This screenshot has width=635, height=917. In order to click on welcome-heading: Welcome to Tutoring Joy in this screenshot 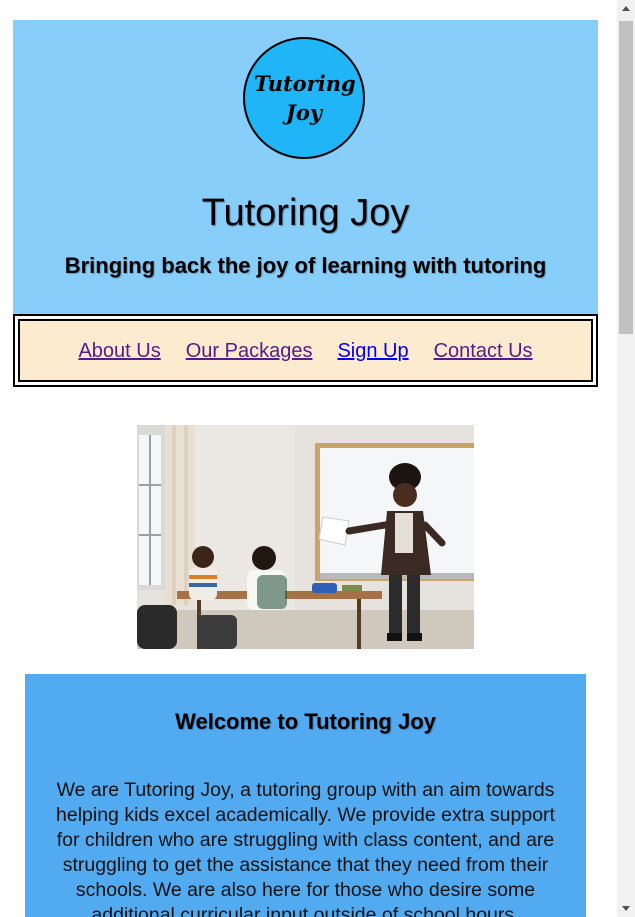, I will do `click(305, 721)`.